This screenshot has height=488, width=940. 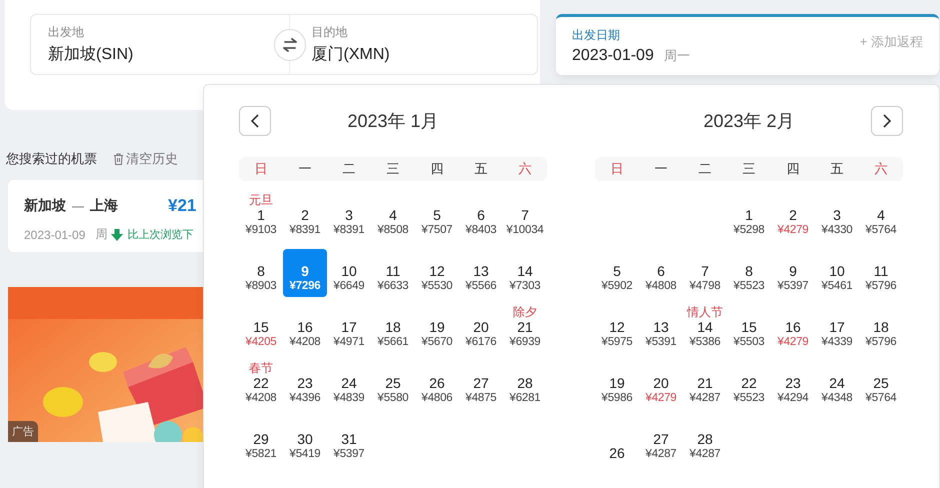 I want to click on day-number: 17, so click(x=349, y=327).